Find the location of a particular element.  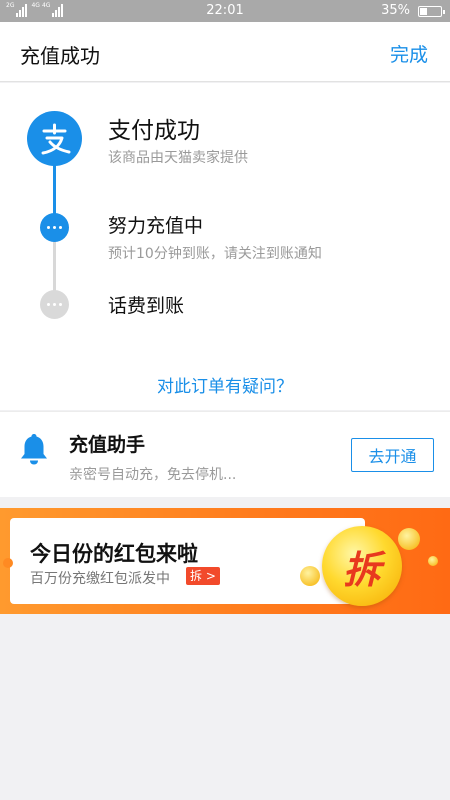

ticket-notch is located at coordinates (8, 563).